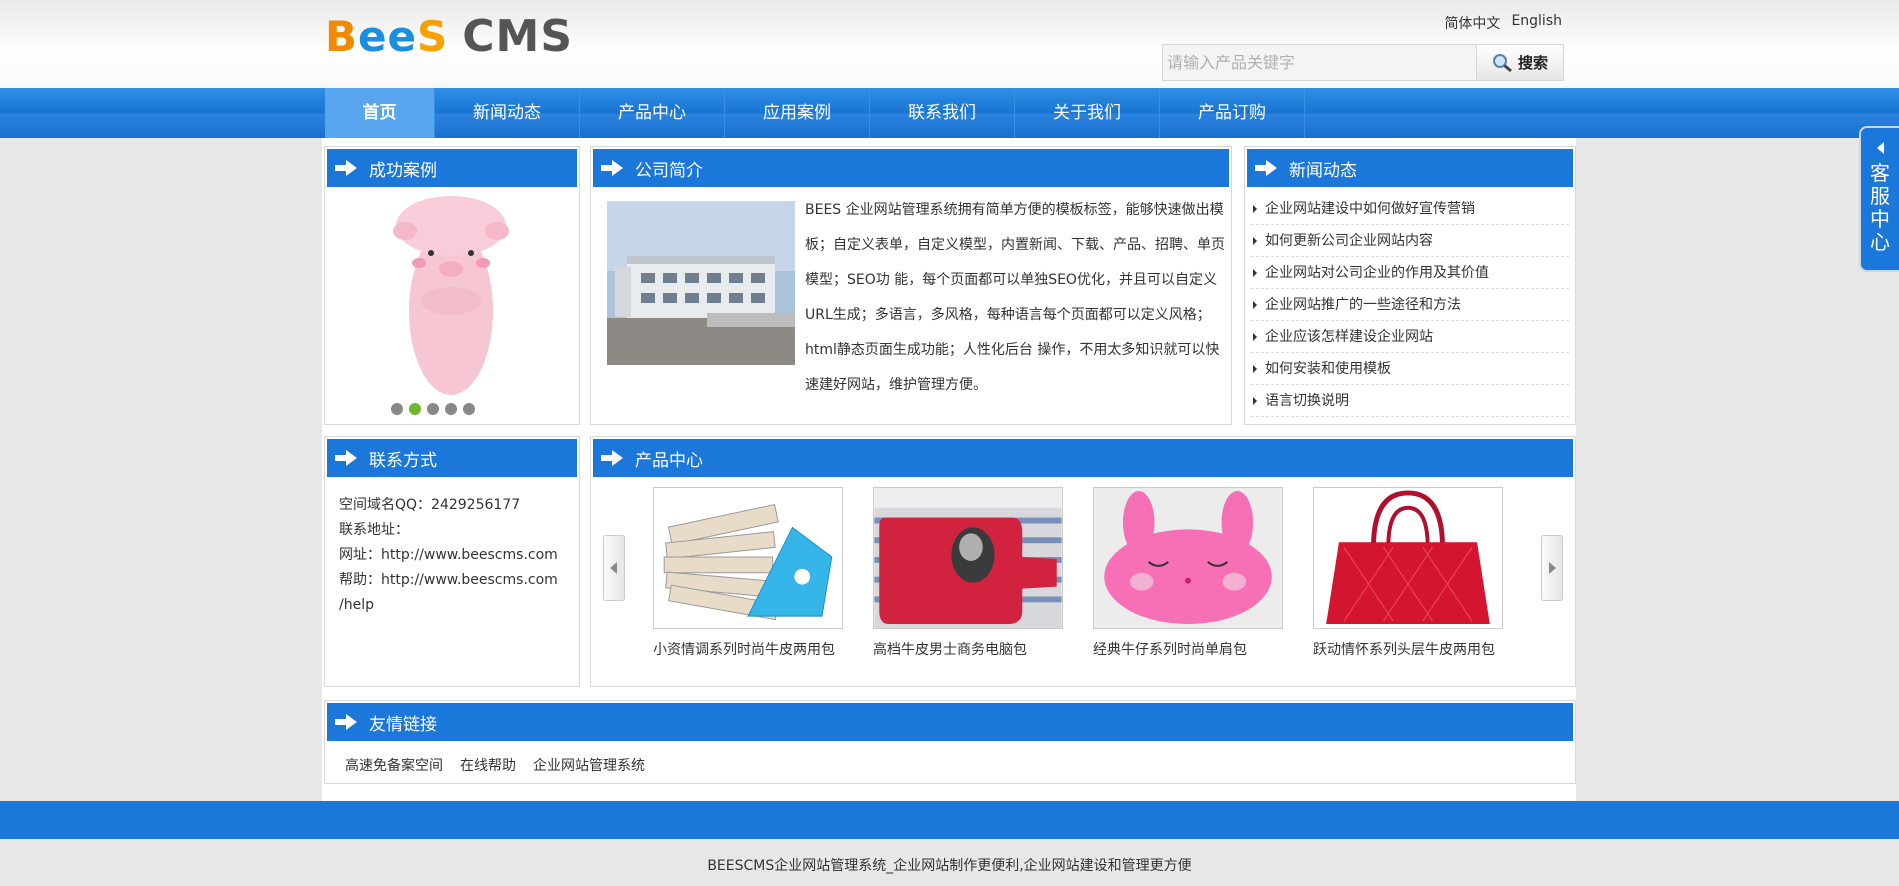  I want to click on friend-link: 在线帮助, so click(488, 765).